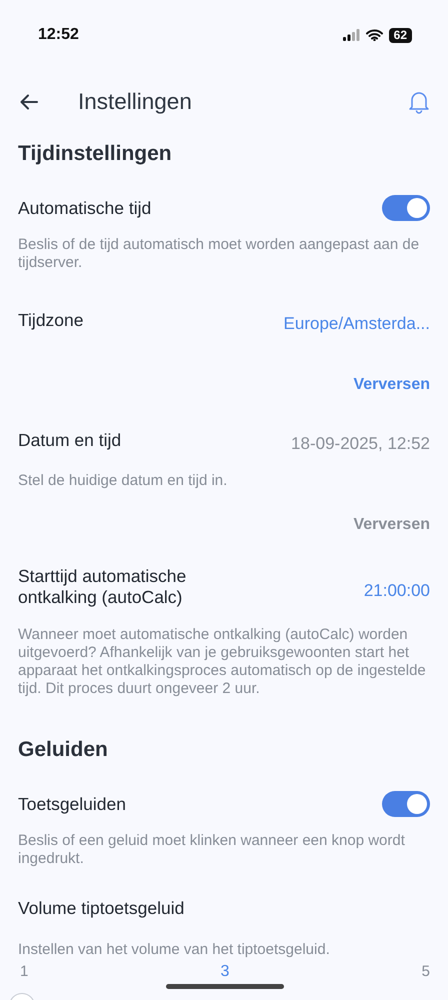 This screenshot has height=1000, width=448. I want to click on scale-label: 1, so click(24, 972).